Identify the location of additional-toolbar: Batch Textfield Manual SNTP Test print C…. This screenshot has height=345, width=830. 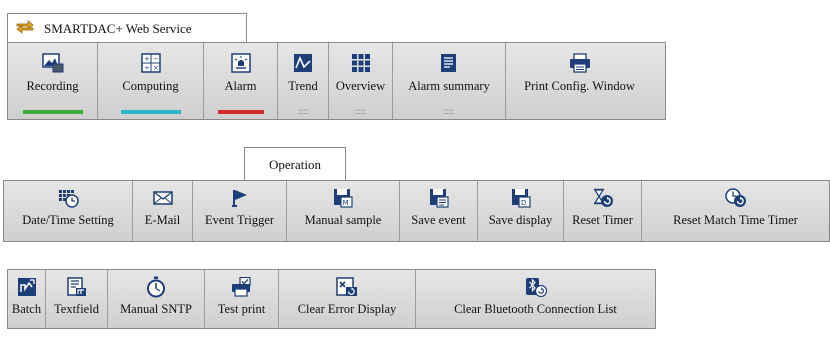
(331, 299).